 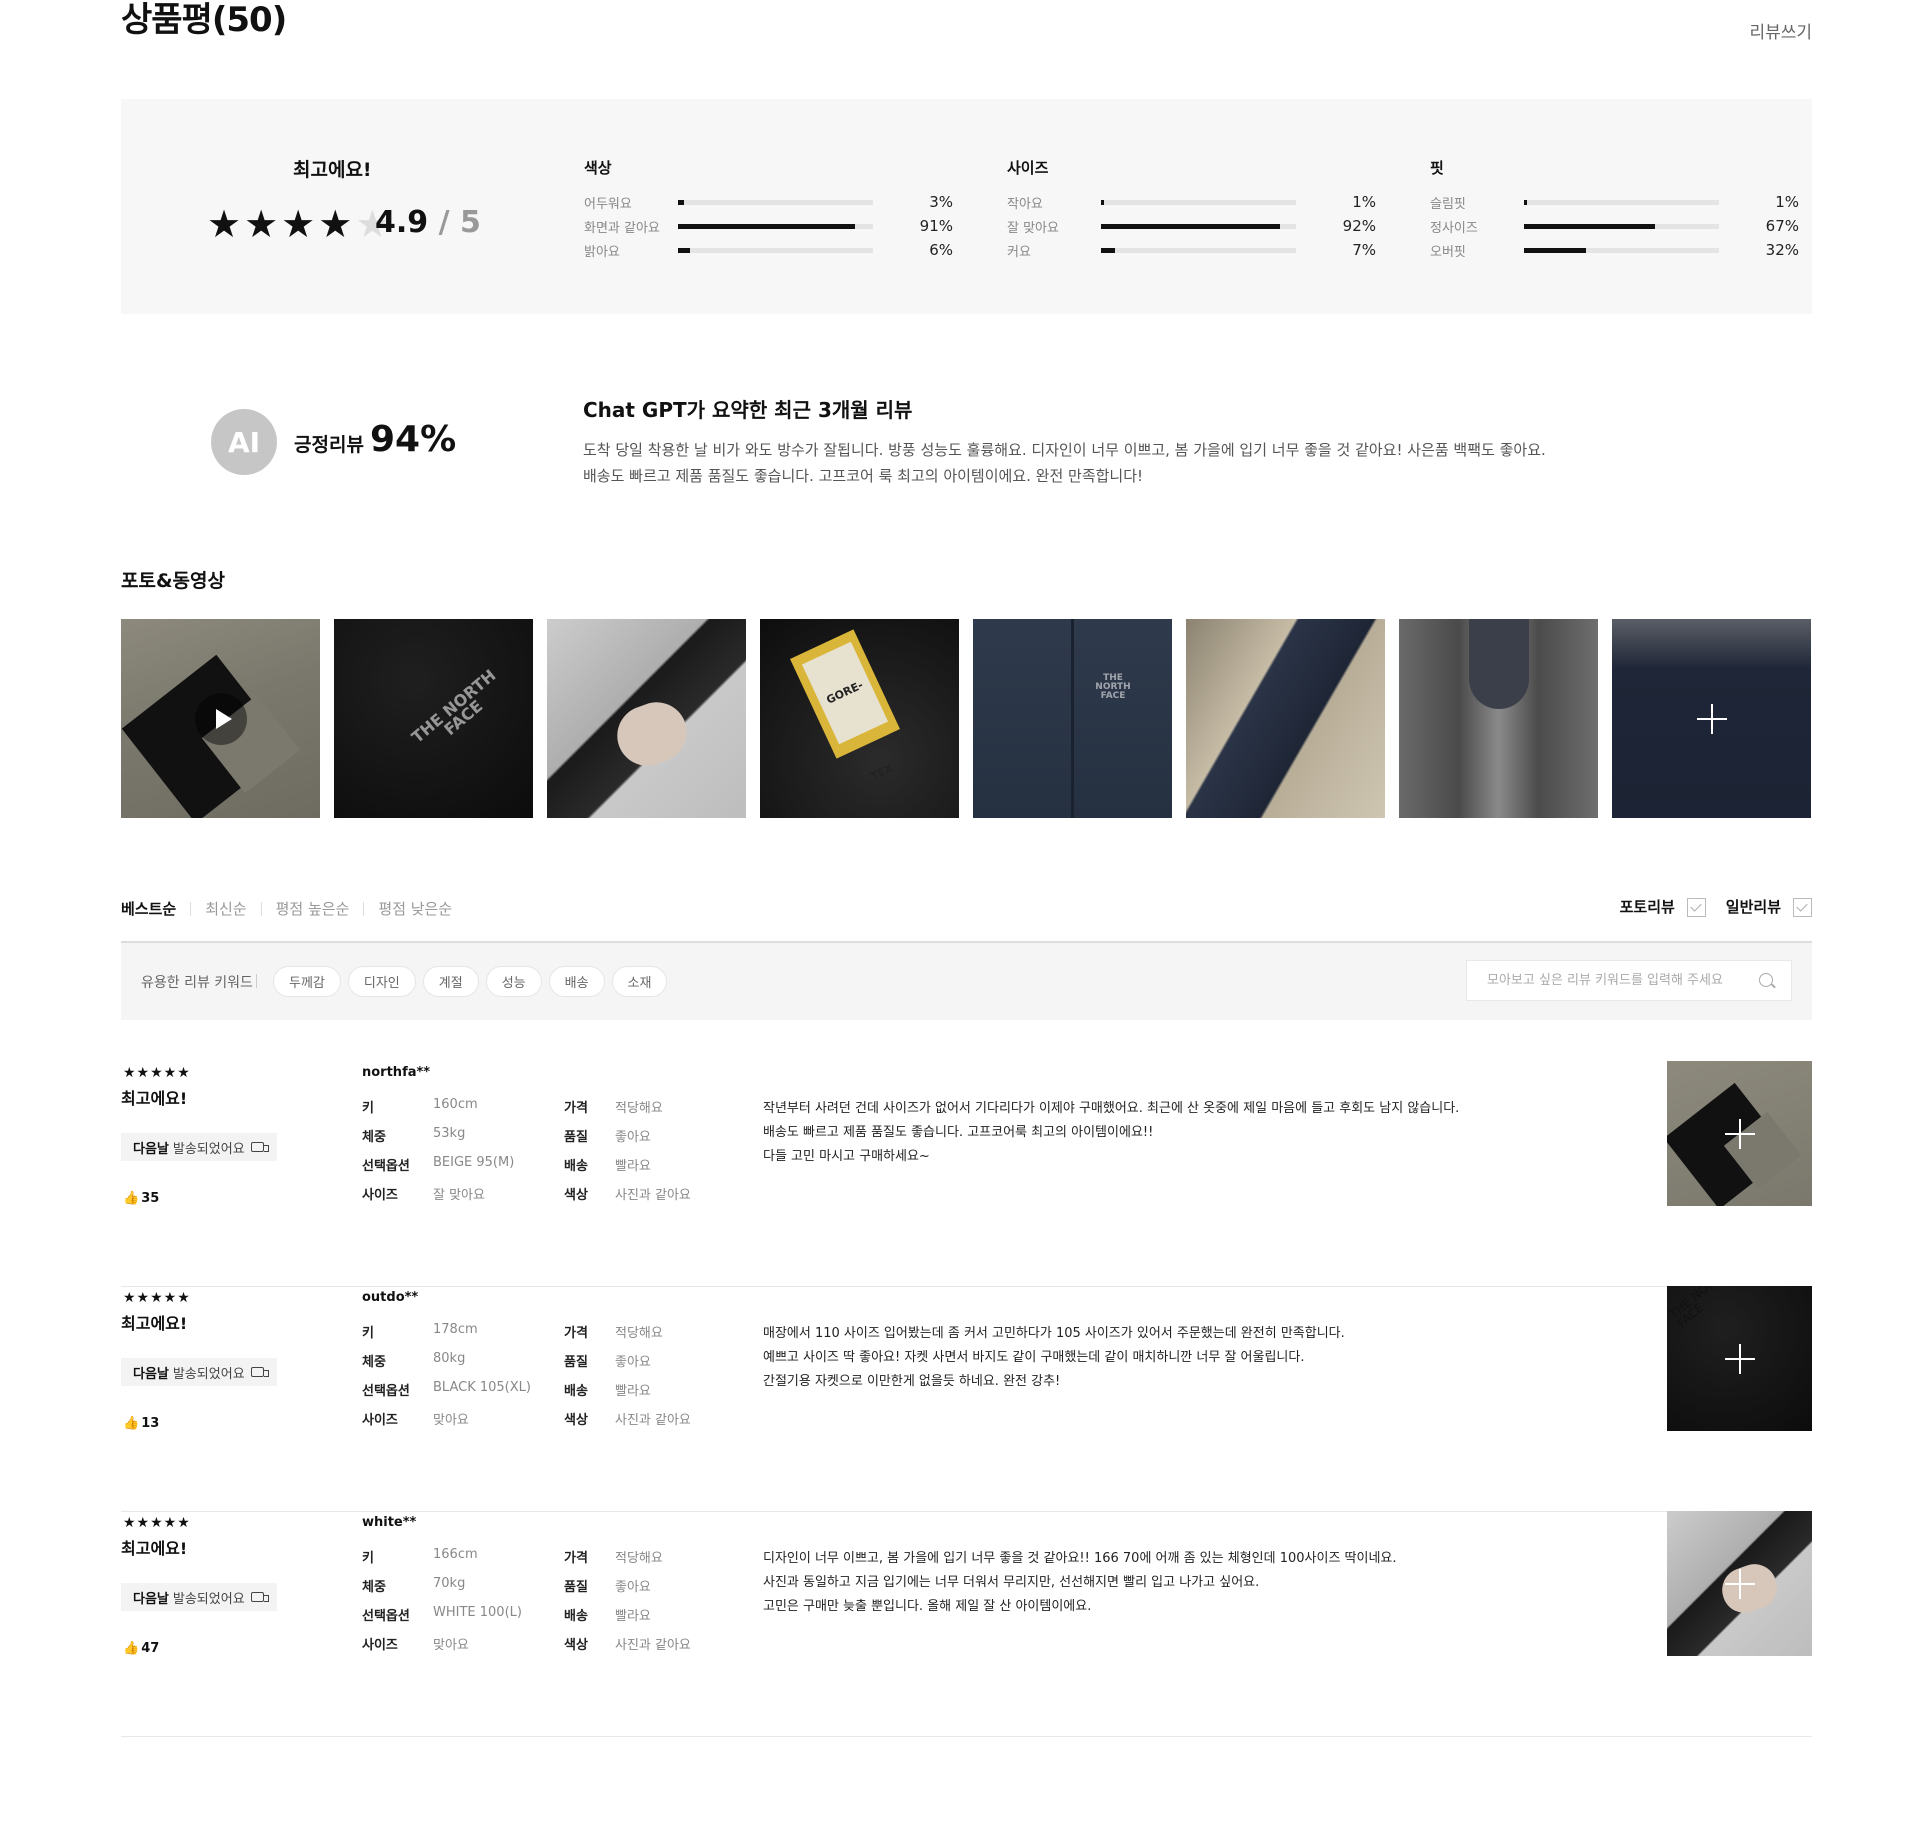 I want to click on rating-row-percent: 6%, so click(x=941, y=250).